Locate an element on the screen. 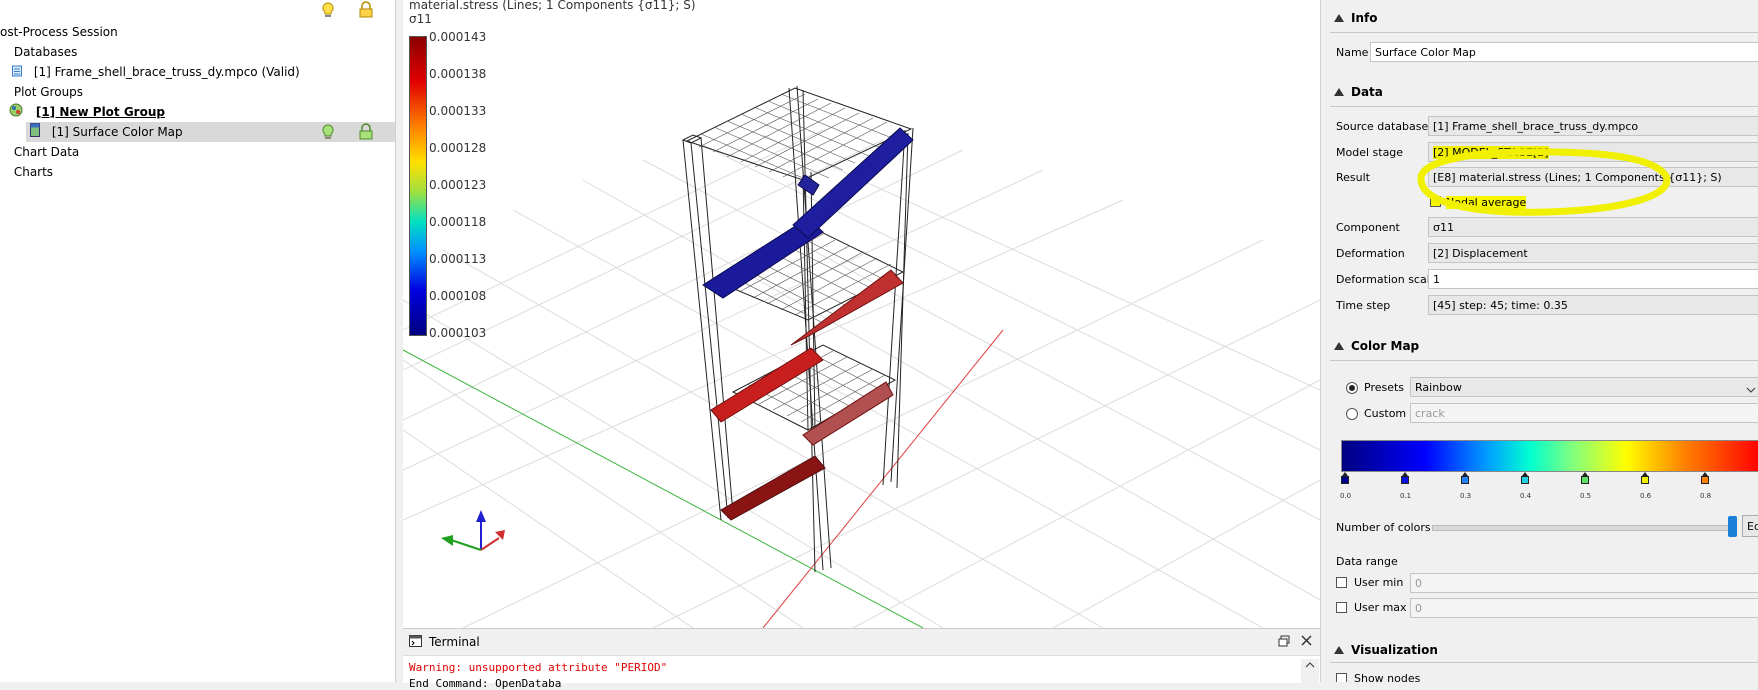 Image resolution: width=1758 pixels, height=690 pixels. color-stop-tick: 0.3 is located at coordinates (1466, 496).